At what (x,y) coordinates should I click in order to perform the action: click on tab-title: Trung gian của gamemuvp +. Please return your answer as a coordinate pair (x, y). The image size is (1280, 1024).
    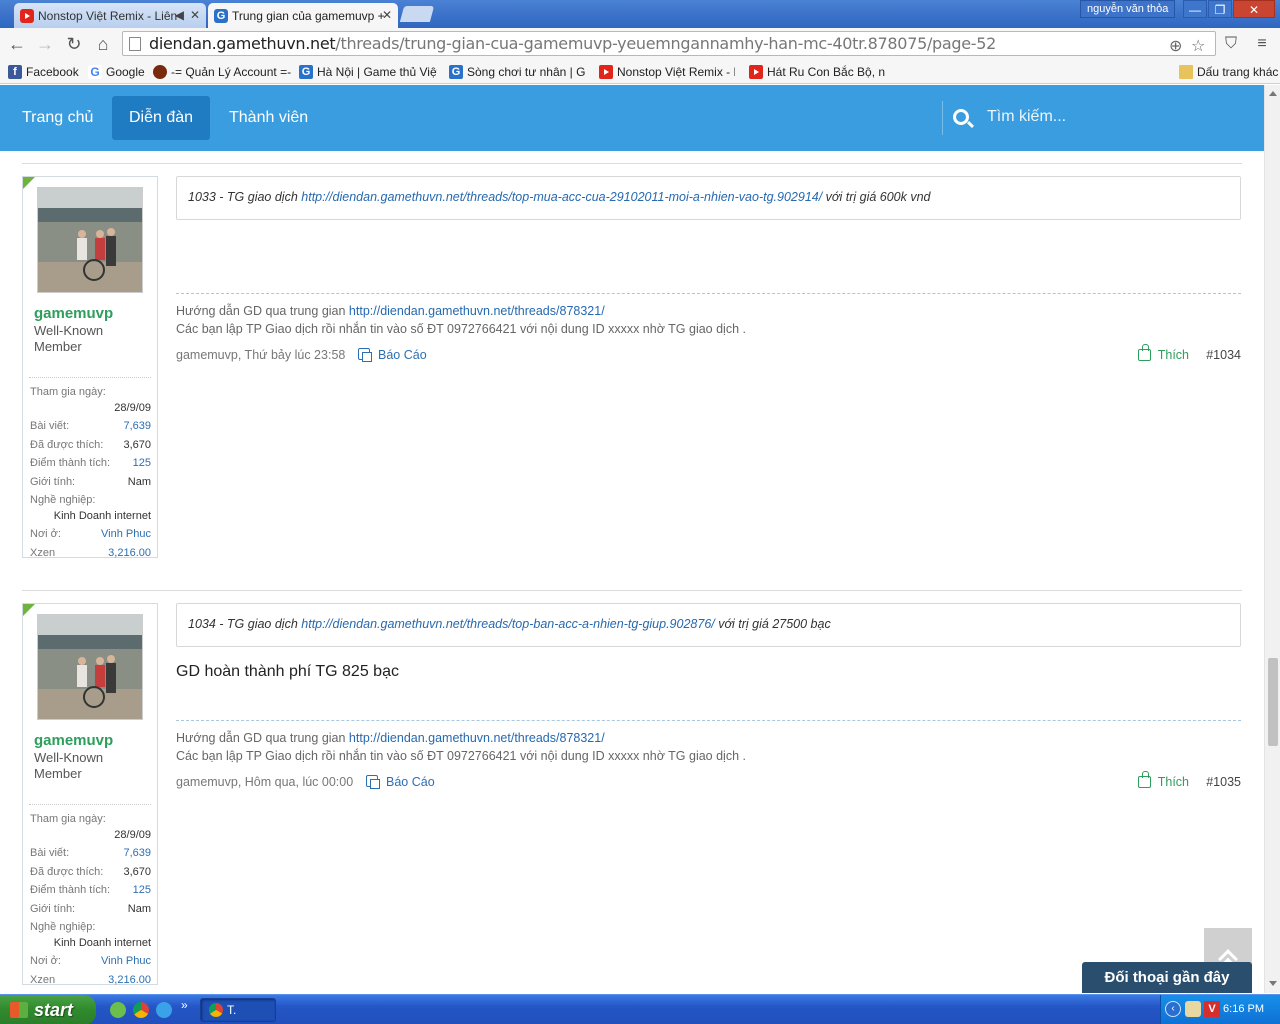
    Looking at the image, I should click on (308, 15).